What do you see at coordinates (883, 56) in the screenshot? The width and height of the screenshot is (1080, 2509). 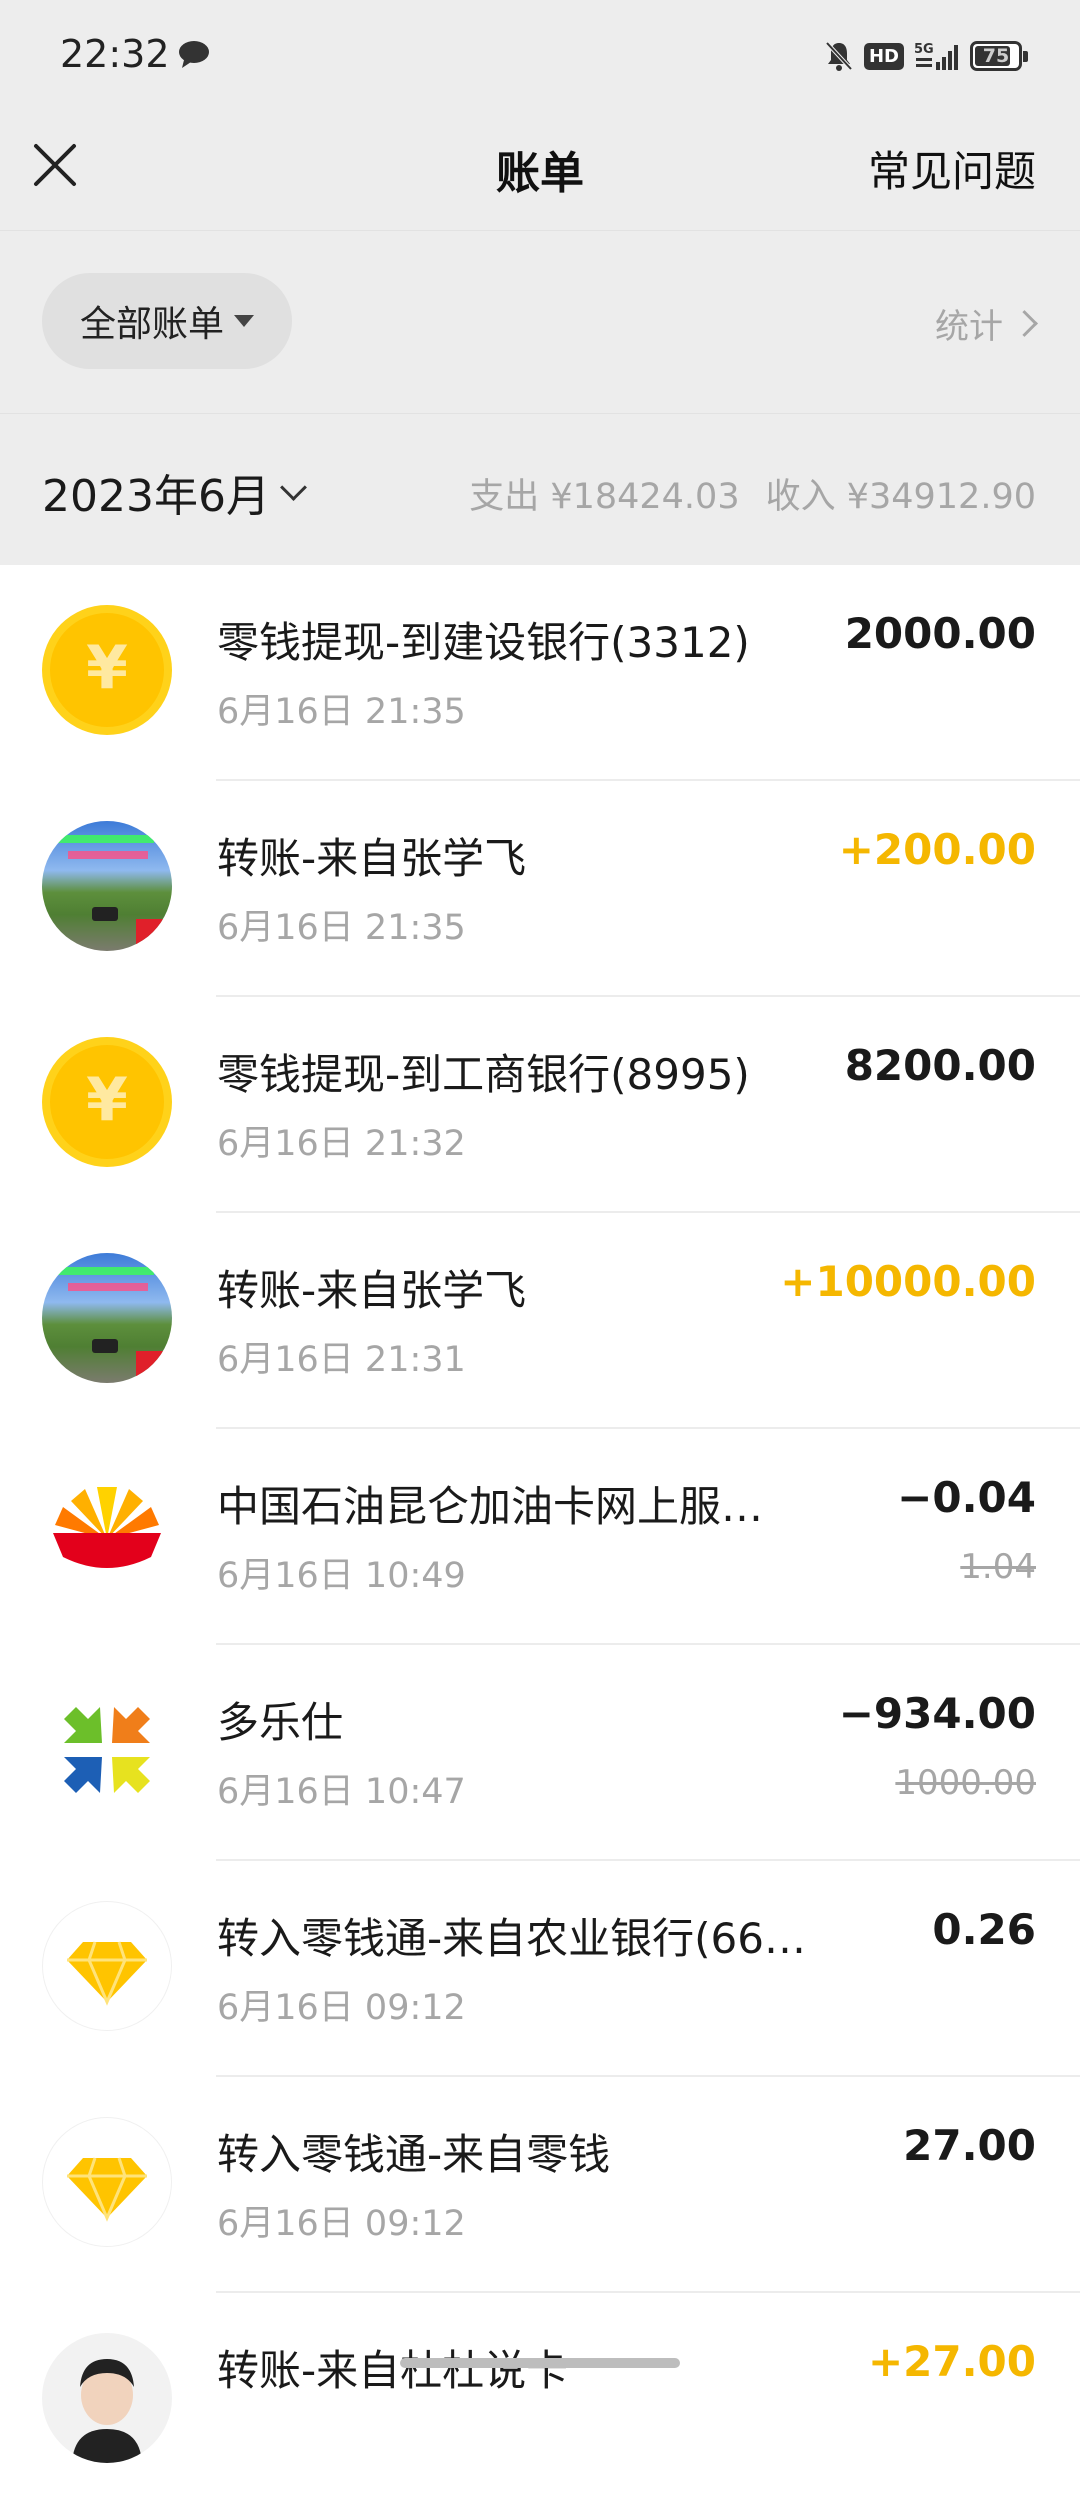 I see `hd-icon: HD` at bounding box center [883, 56].